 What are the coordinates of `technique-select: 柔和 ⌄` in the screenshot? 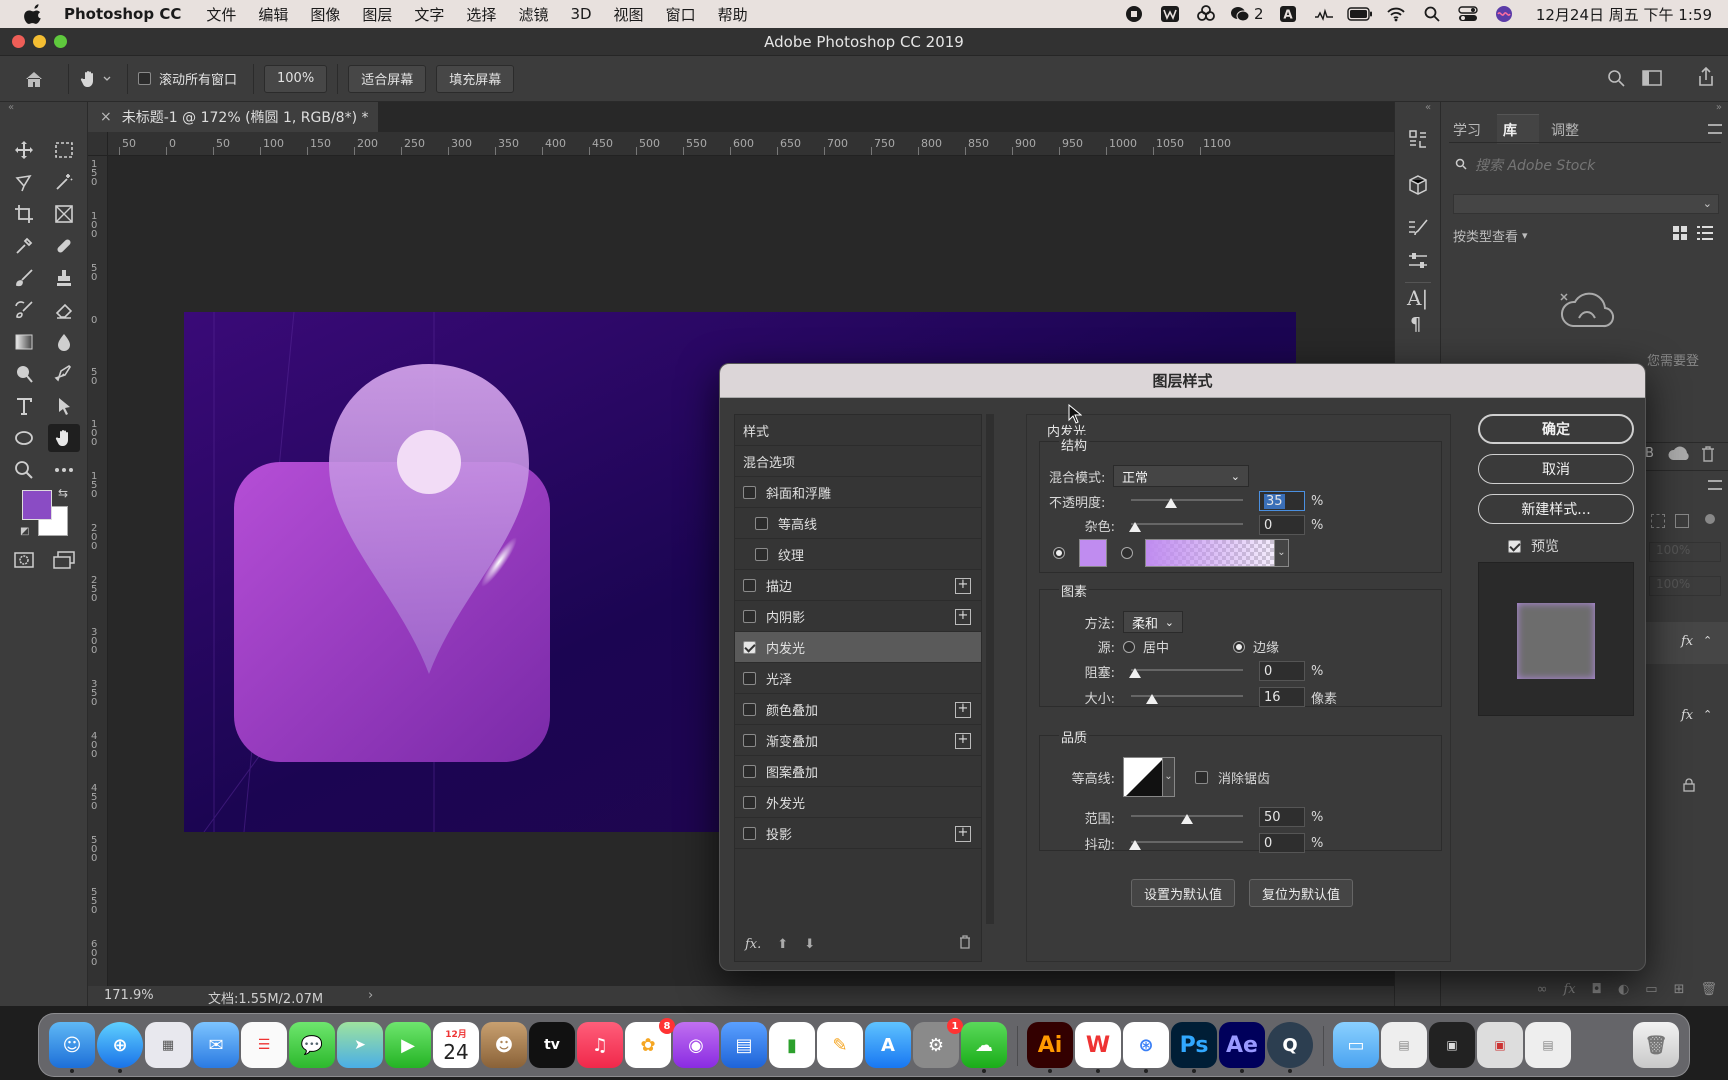 It's located at (1153, 622).